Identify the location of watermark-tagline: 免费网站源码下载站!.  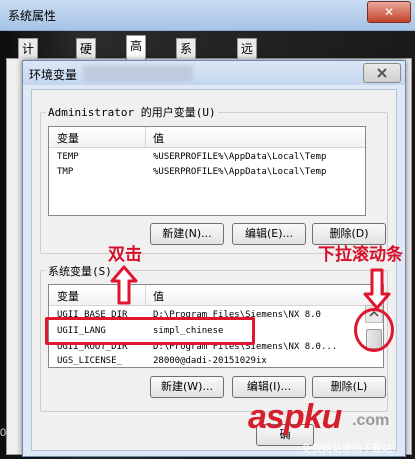
(348, 449).